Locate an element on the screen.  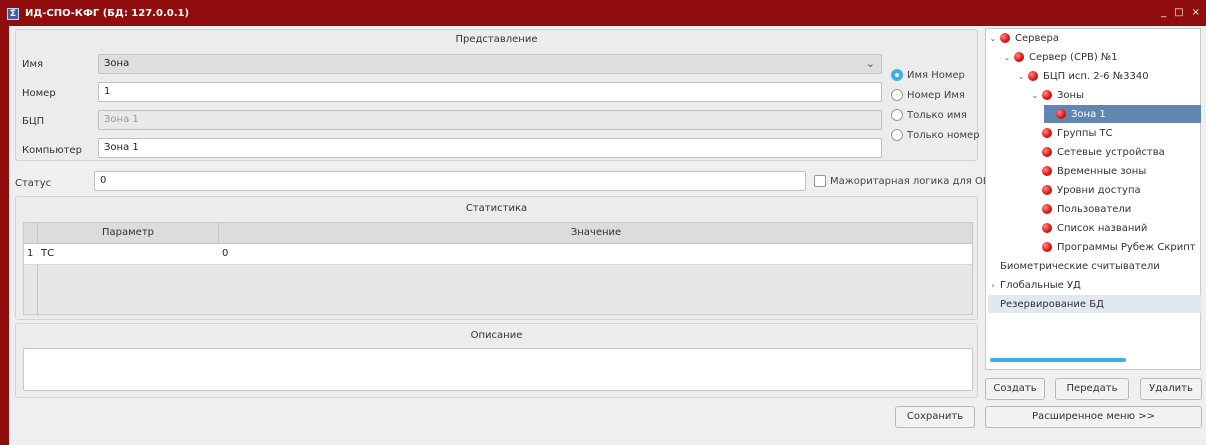
window-controls: _ □ × is located at coordinates (1180, 12).